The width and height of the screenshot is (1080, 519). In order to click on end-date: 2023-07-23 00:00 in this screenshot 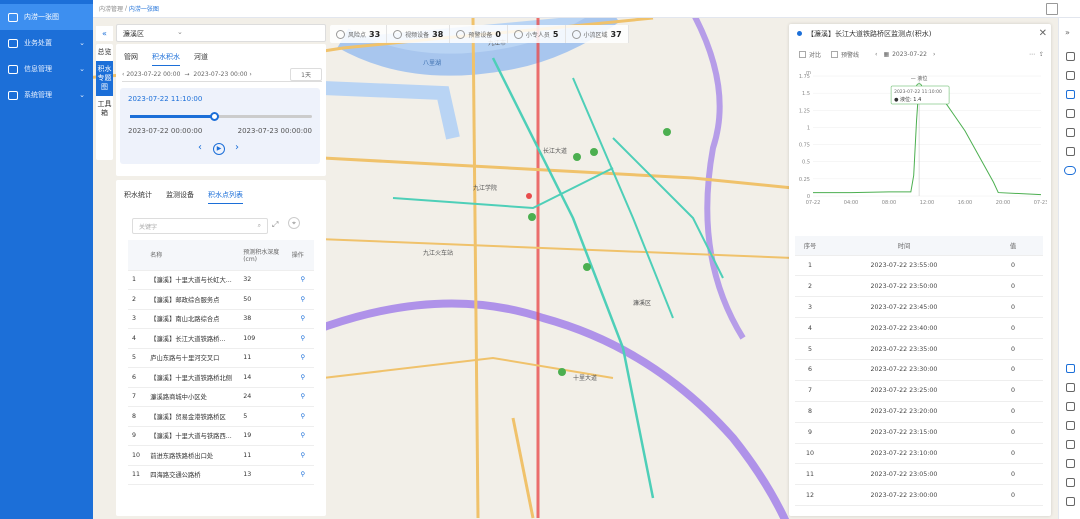, I will do `click(220, 74)`.